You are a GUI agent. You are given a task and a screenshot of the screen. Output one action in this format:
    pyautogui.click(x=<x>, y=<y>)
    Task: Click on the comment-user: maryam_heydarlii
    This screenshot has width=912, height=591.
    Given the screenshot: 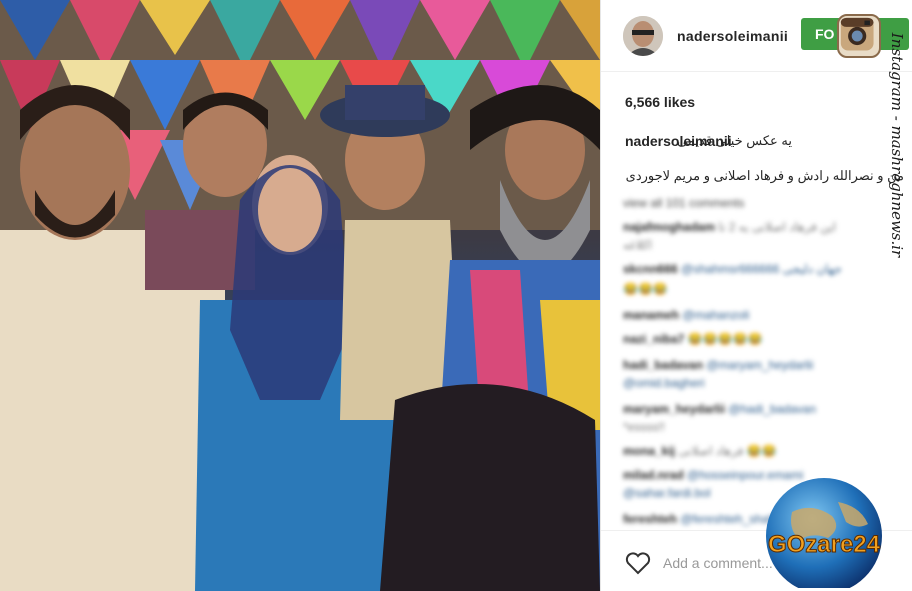 What is the action you would take?
    pyautogui.click(x=674, y=409)
    